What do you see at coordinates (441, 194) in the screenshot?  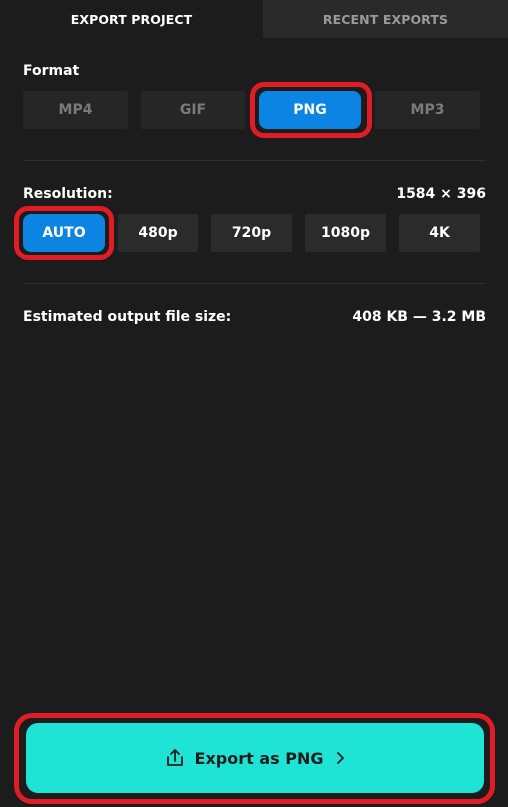 I see `resolution-dimensions: 1584 × 396` at bounding box center [441, 194].